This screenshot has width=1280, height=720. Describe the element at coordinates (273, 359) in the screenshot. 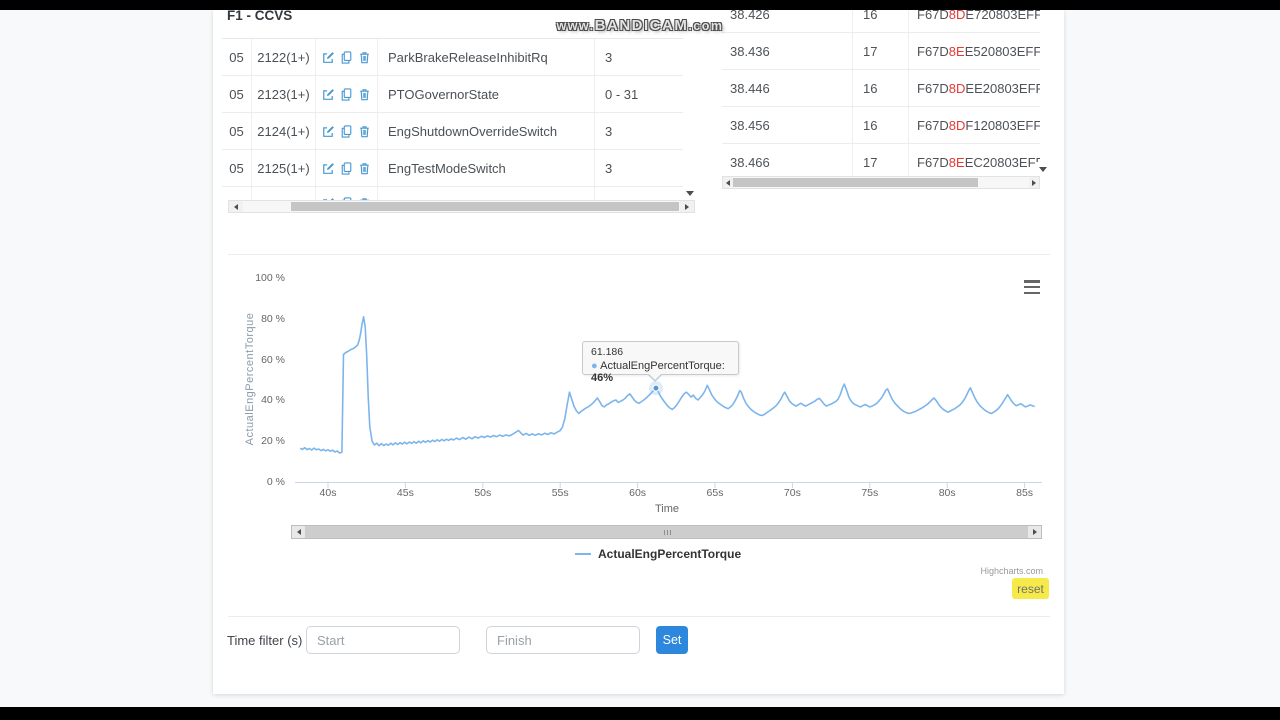

I see `y-tick-label: 60 %` at that location.